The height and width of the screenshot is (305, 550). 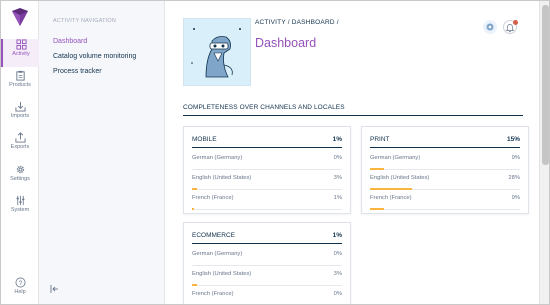 I want to click on clipboard-icon, so click(x=20, y=75).